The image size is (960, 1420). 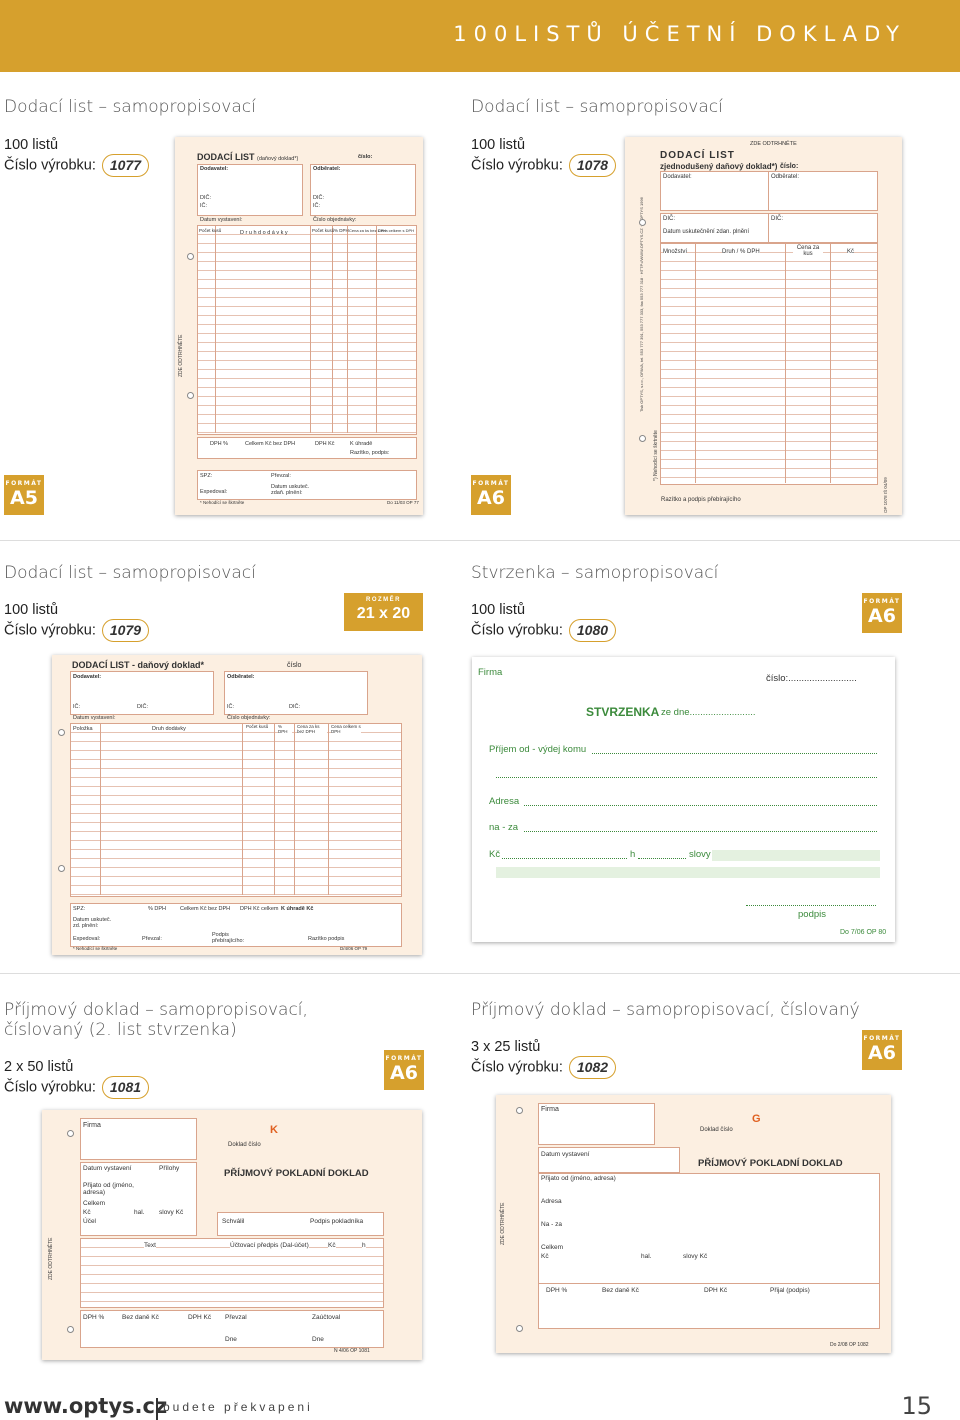 I want to click on format-badge-1081: FORMÁT A6, so click(x=404, y=1070).